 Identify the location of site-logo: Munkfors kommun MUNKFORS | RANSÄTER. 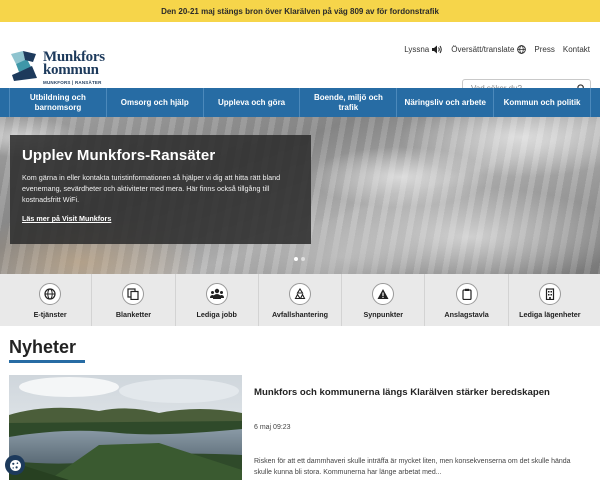
(59, 68).